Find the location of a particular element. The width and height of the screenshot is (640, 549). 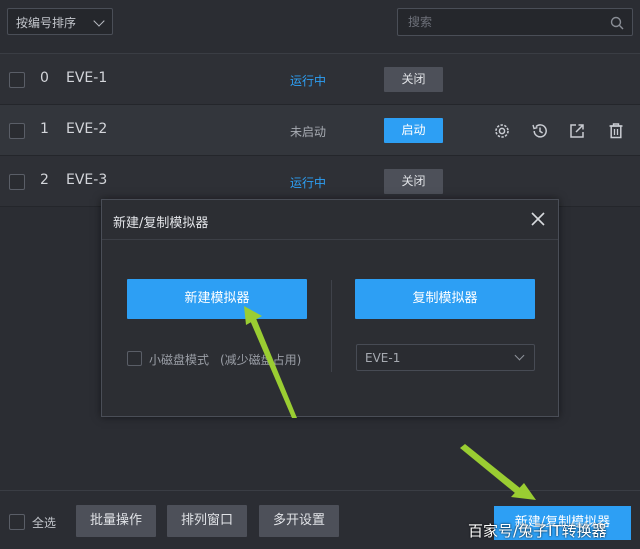

close-icon is located at coordinates (538, 219).